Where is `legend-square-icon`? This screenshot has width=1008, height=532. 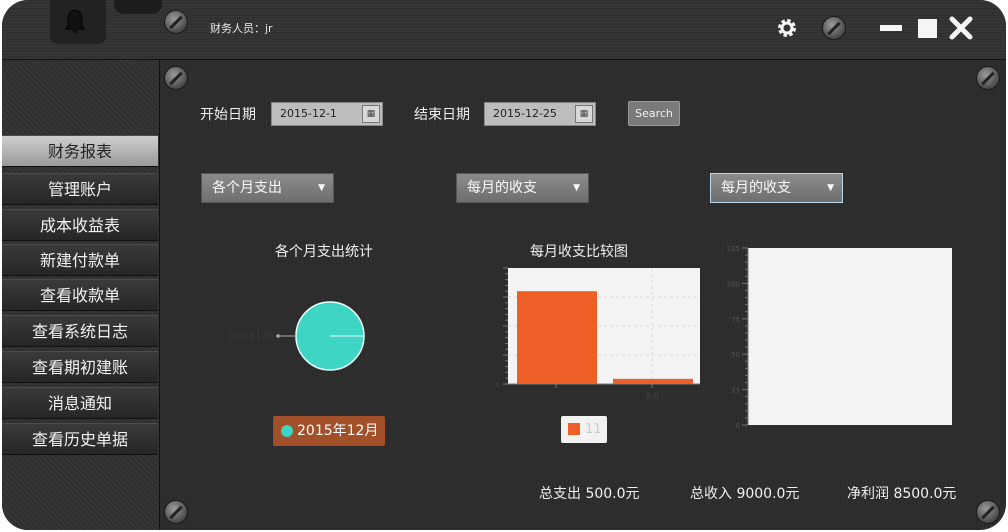 legend-square-icon is located at coordinates (574, 429).